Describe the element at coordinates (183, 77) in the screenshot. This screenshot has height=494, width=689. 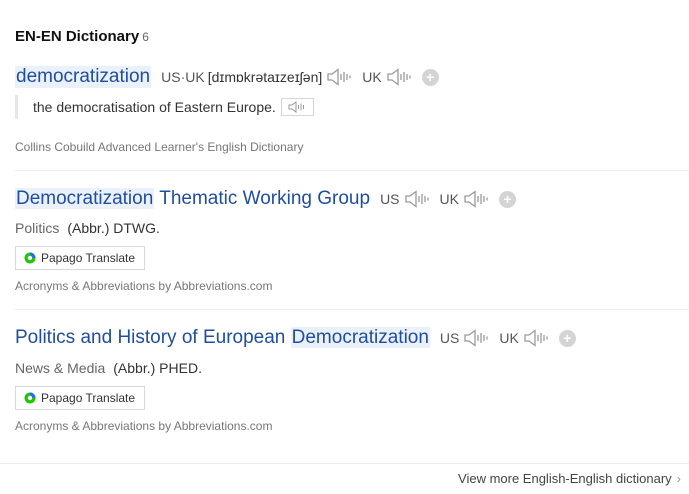
I see `entry-1-us-uk-label: US·UK` at that location.